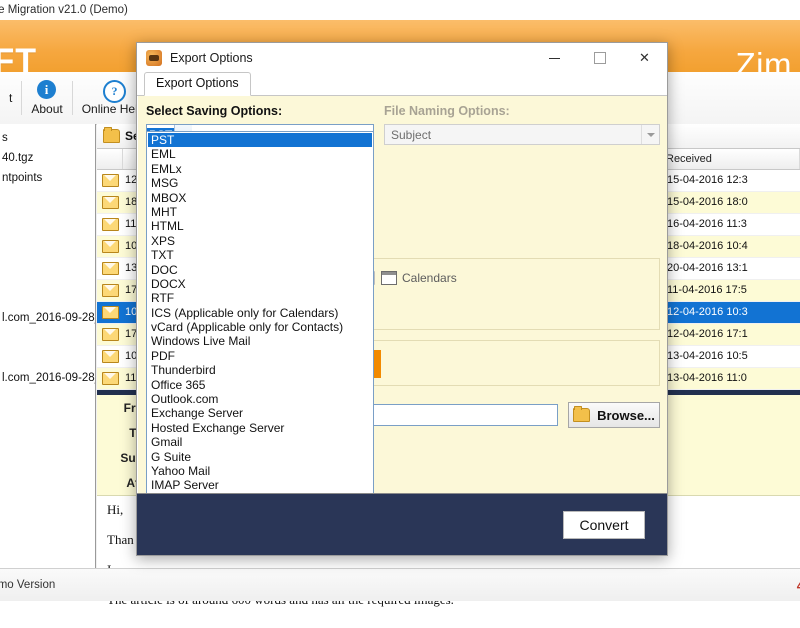 This screenshot has height=628, width=800. What do you see at coordinates (402, 524) in the screenshot?
I see `dialog-footer: Convert` at bounding box center [402, 524].